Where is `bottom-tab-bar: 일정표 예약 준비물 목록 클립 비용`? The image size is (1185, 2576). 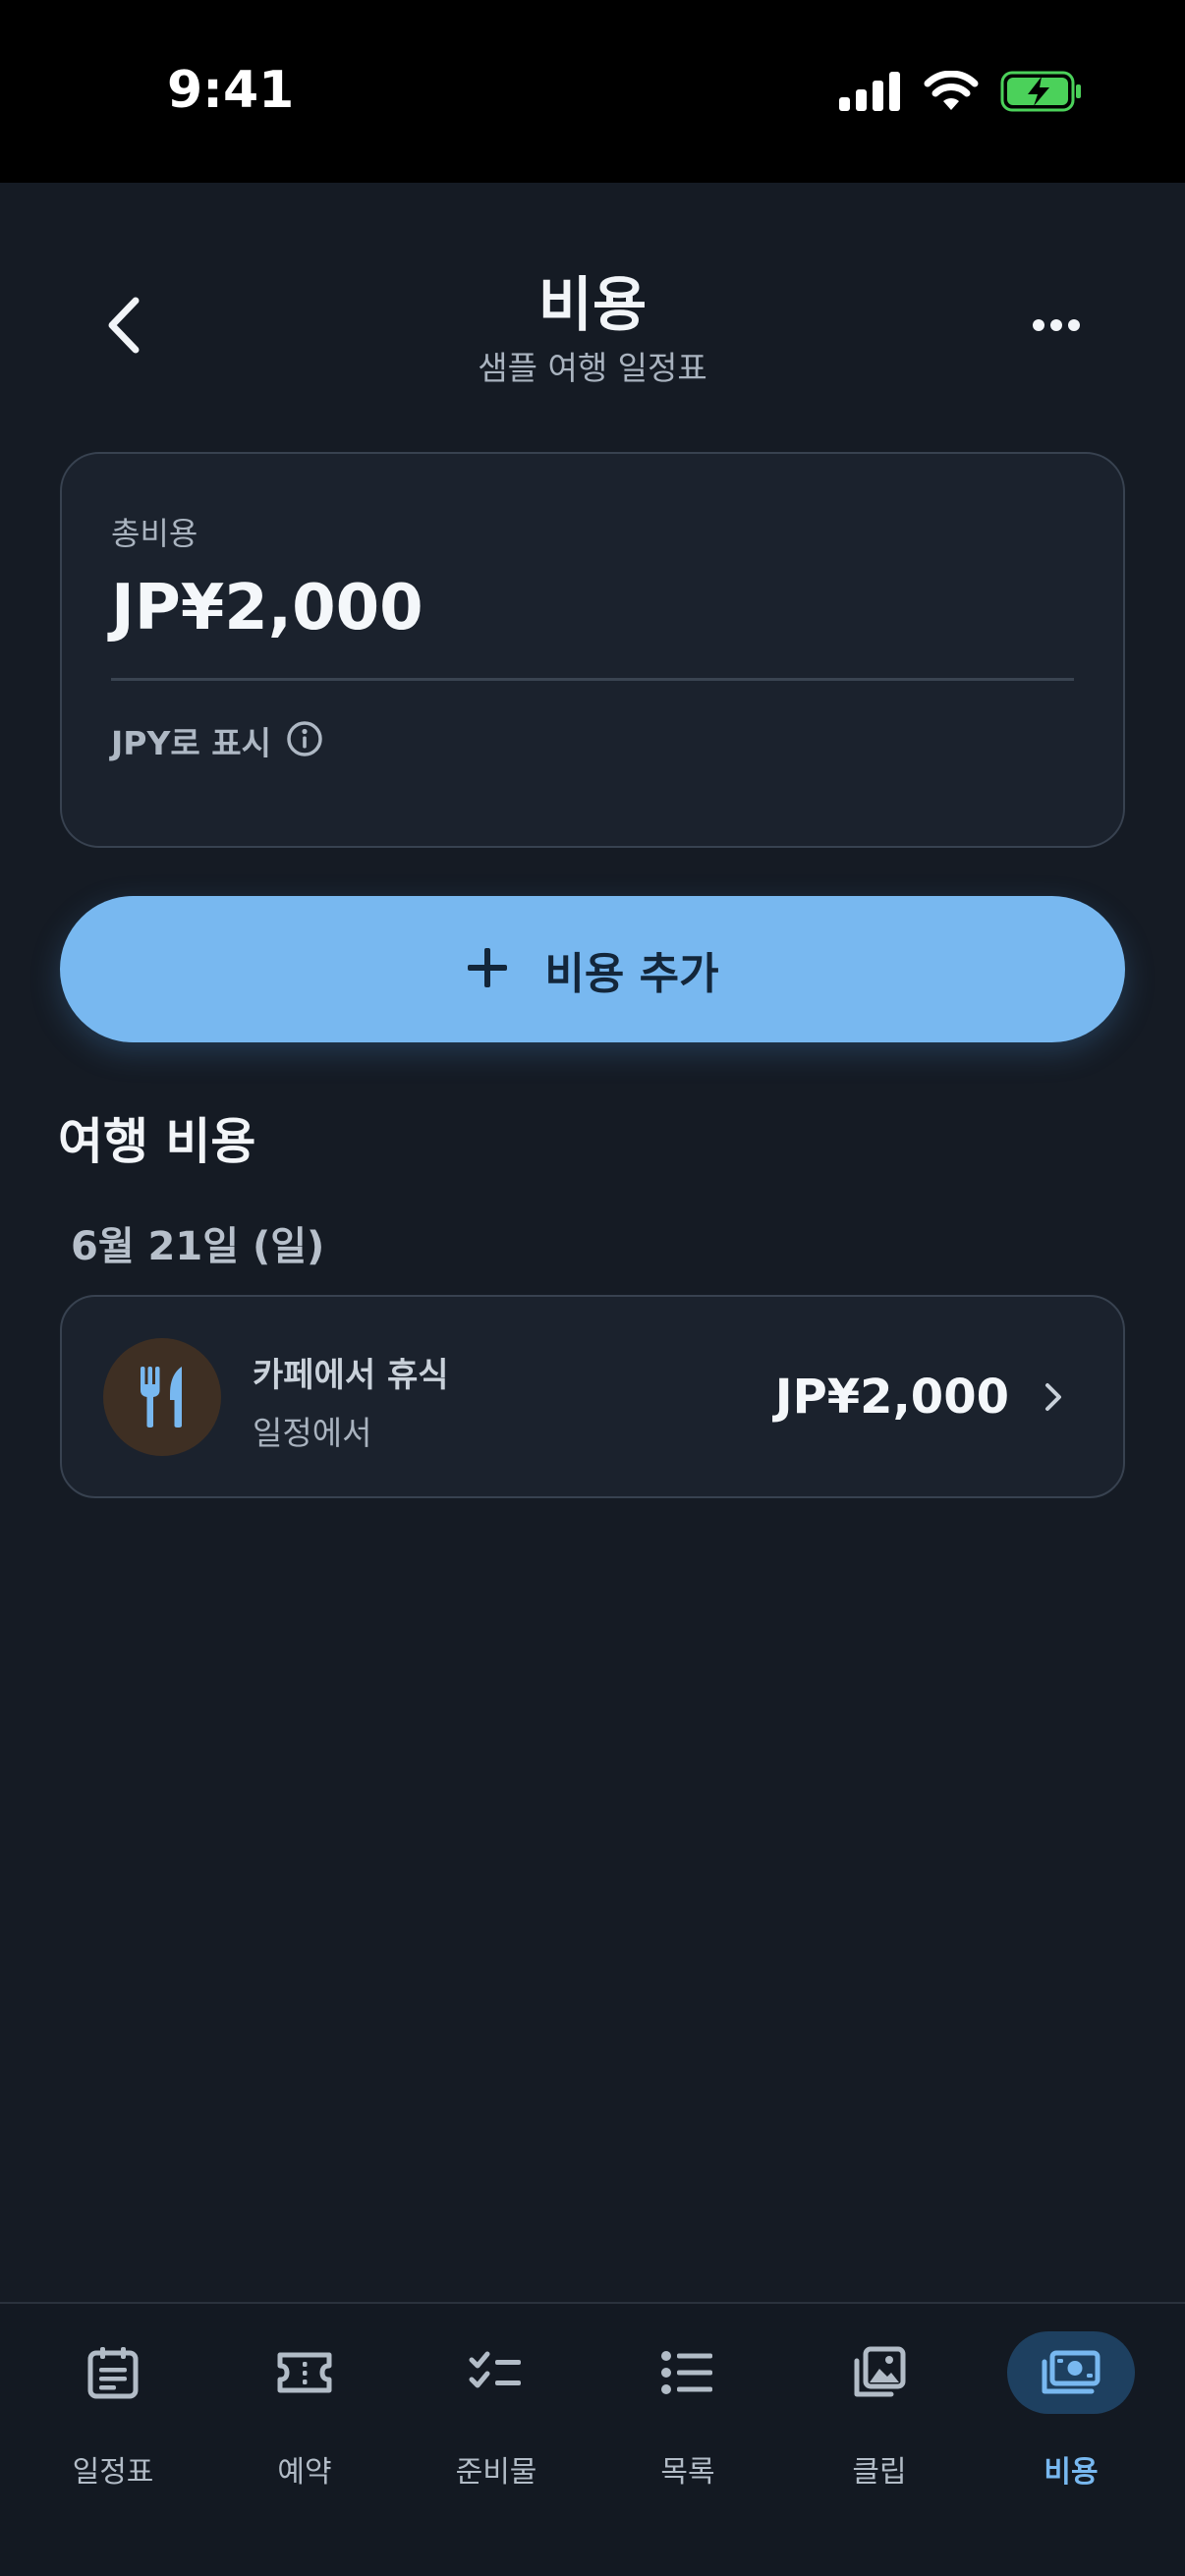
bottom-tab-bar: 일정표 예약 준비물 목록 클립 비용 is located at coordinates (592, 2439).